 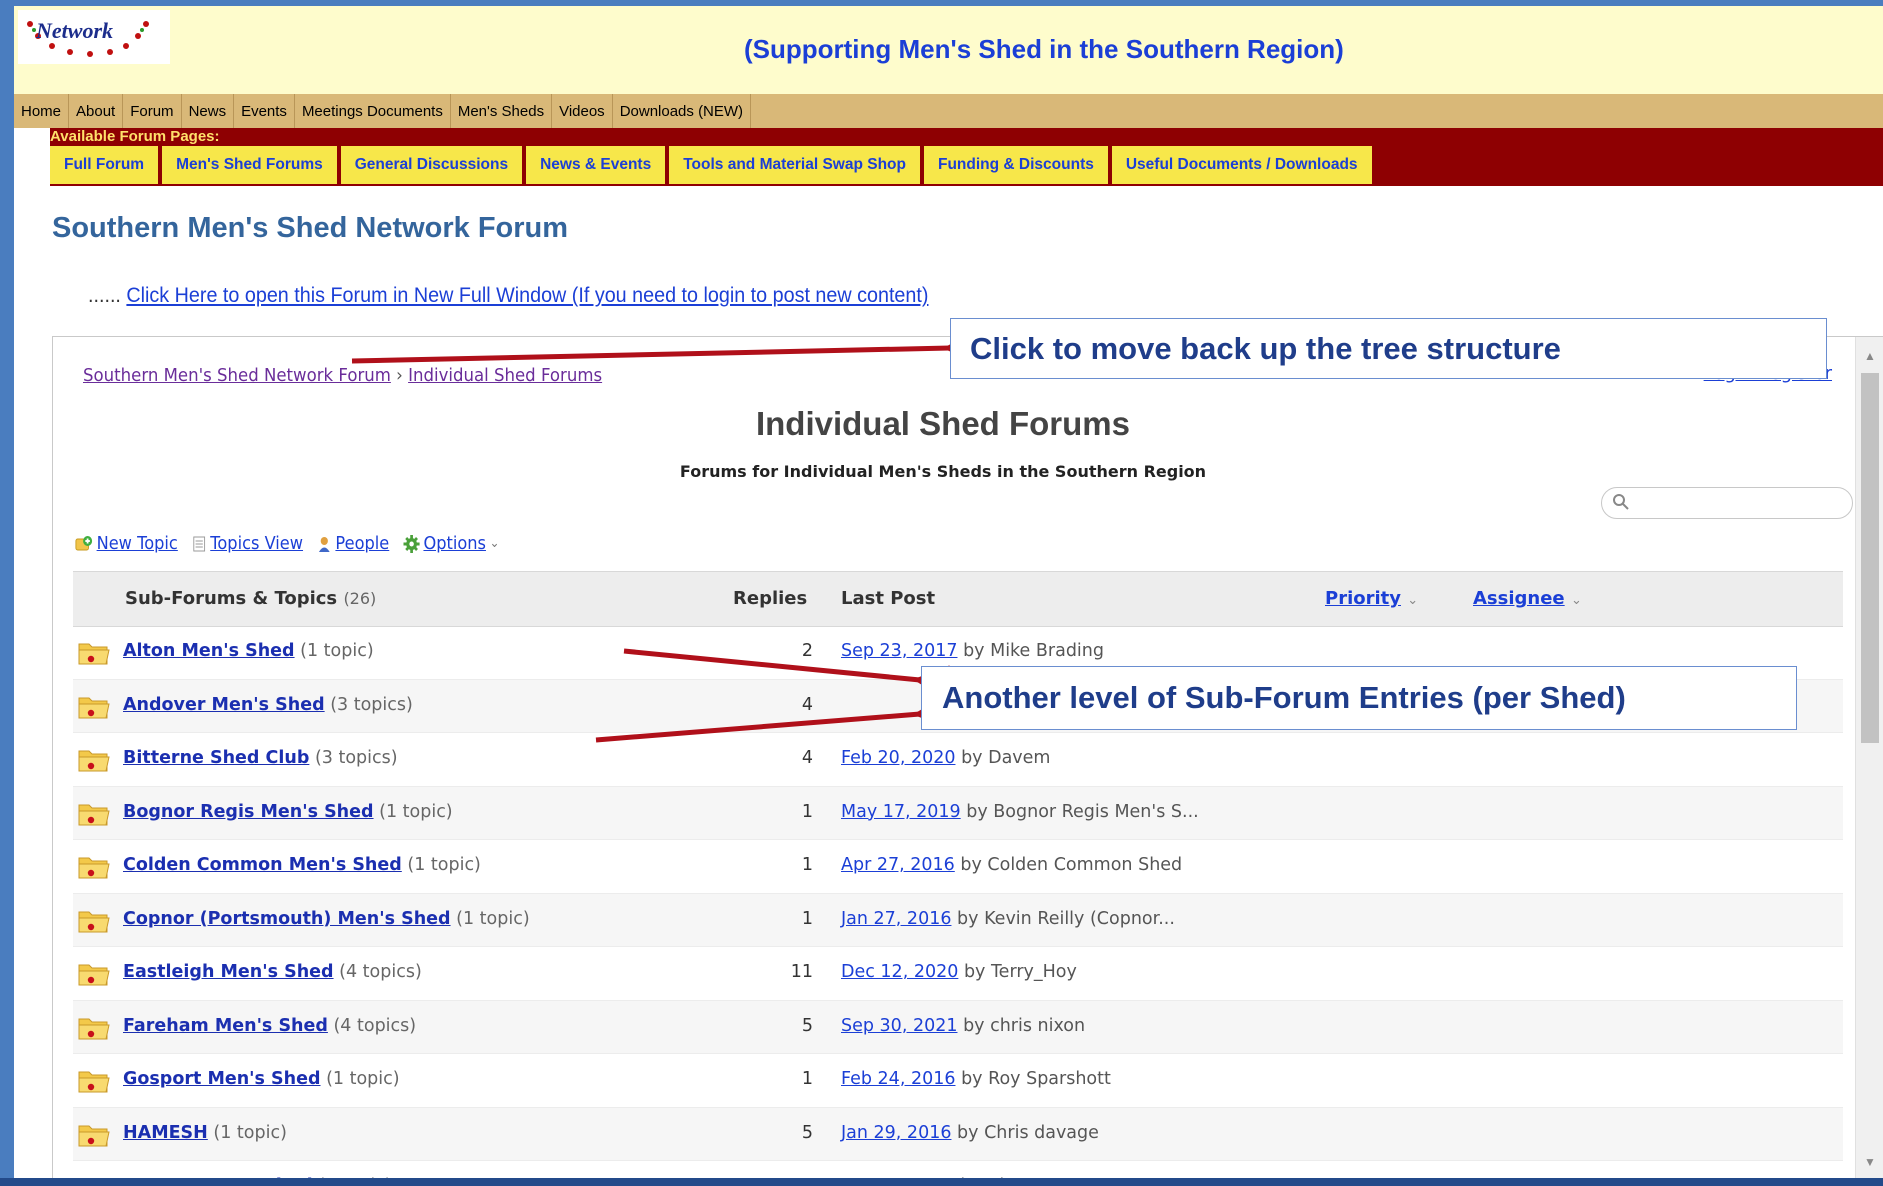 I want to click on new-topic-button: New Topic, so click(x=126, y=543).